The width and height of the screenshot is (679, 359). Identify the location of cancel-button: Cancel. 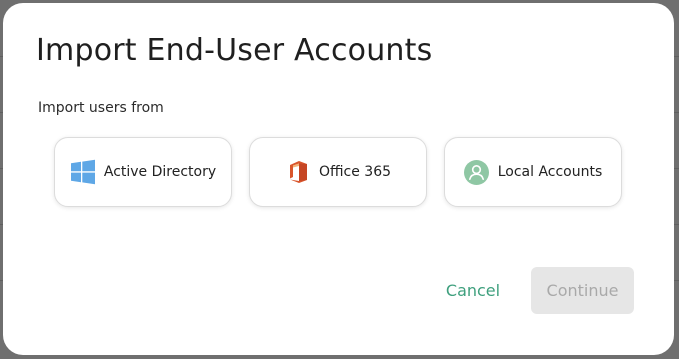
(473, 290).